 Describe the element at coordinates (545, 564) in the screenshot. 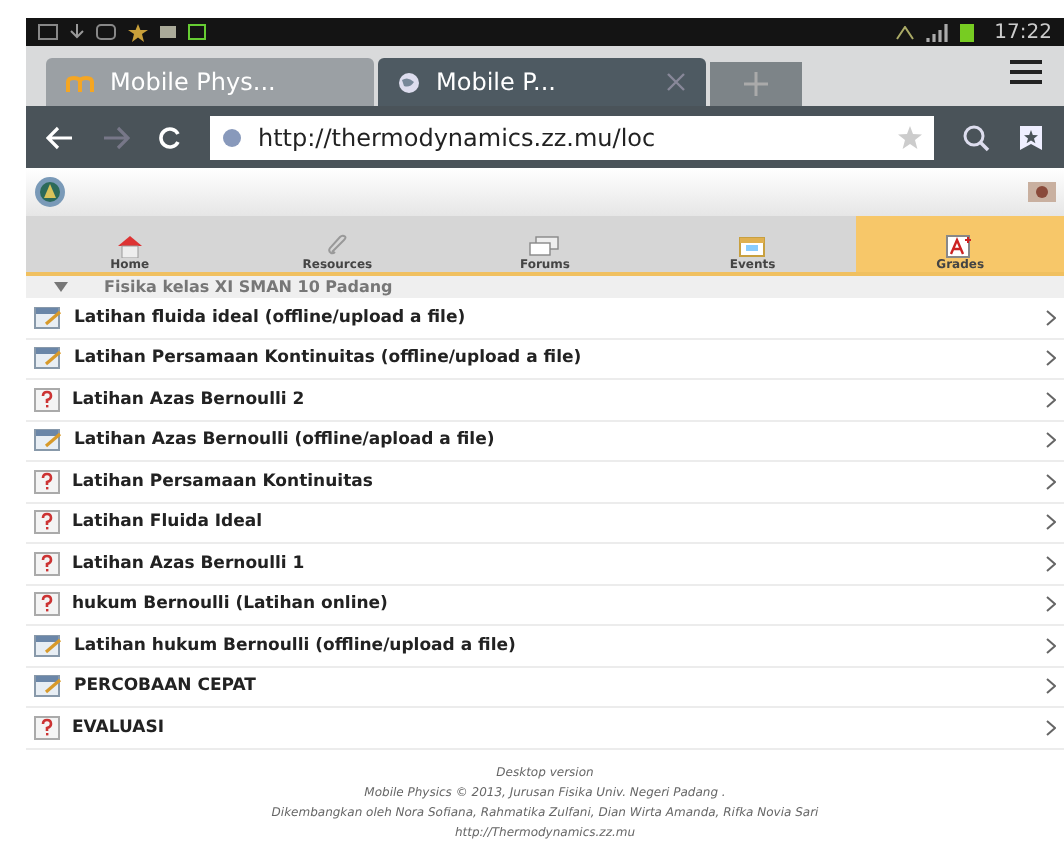

I see `activity-row: Latihan Azas Bernoulli 1` at that location.